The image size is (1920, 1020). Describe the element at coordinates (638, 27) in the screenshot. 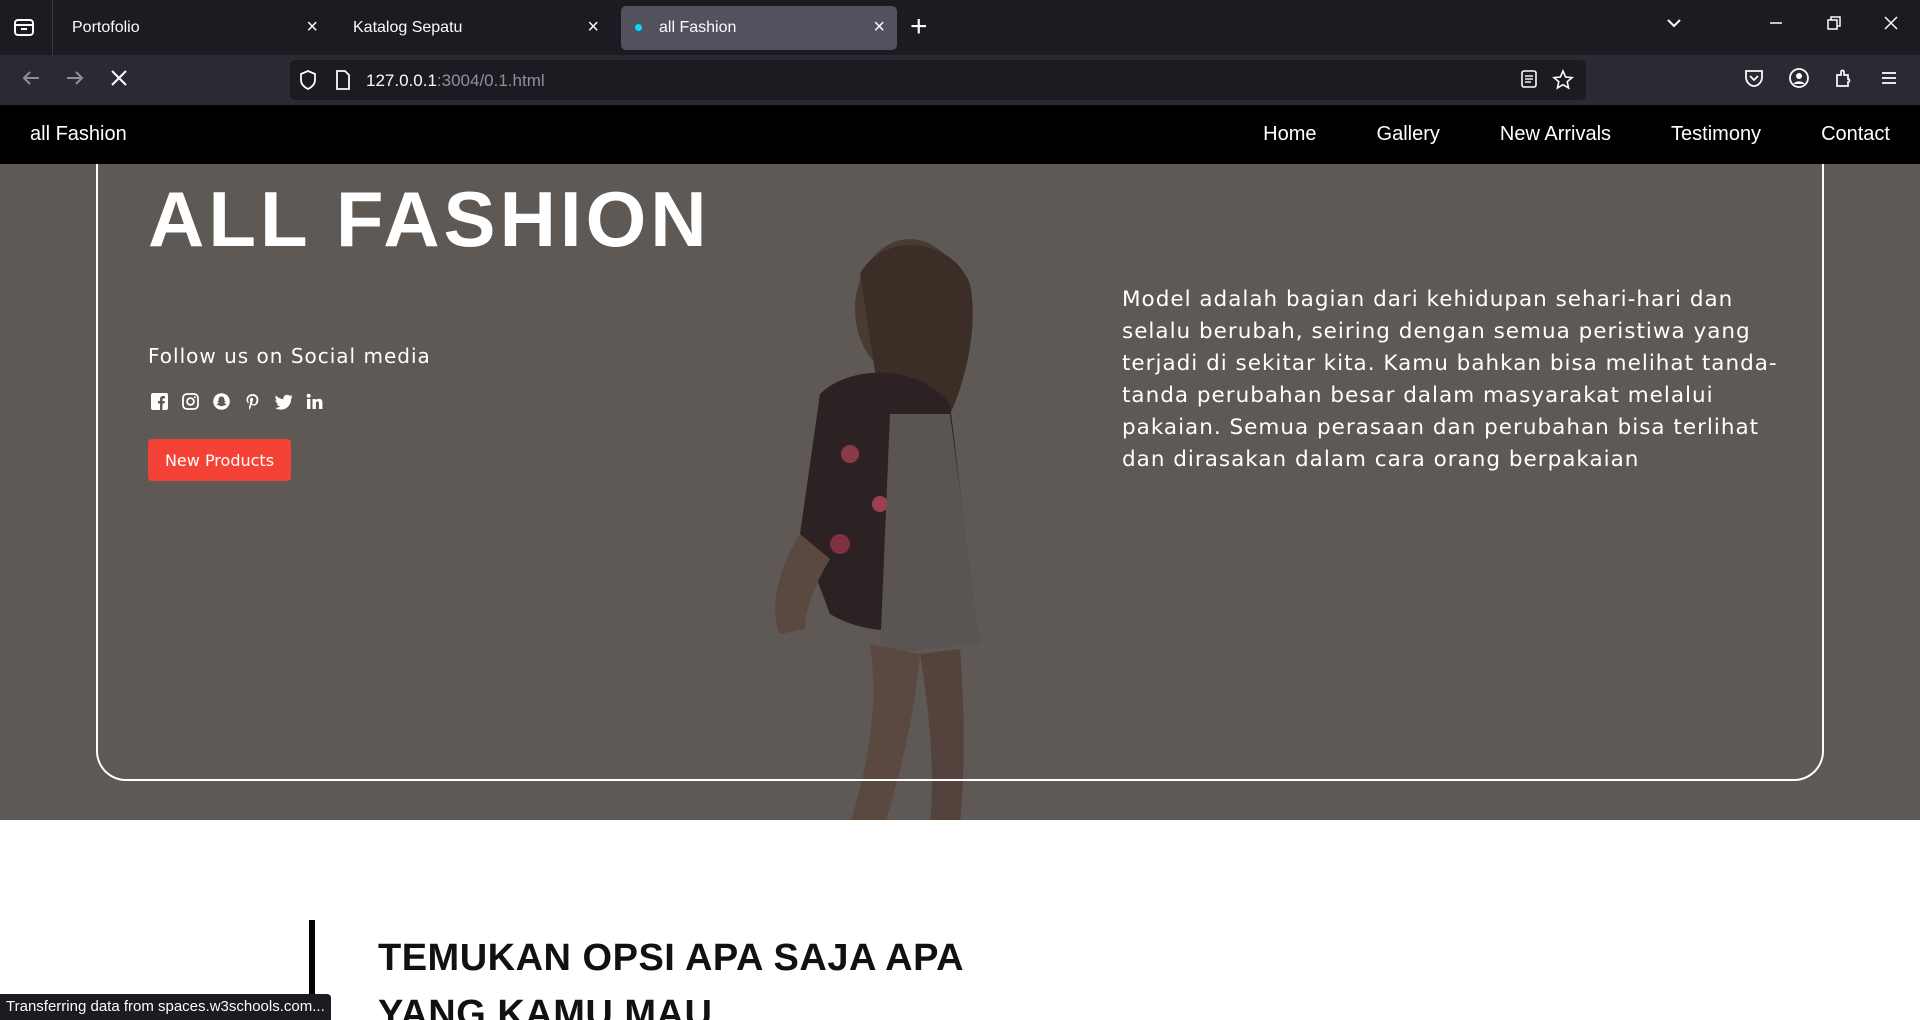

I see `loading-icon` at that location.